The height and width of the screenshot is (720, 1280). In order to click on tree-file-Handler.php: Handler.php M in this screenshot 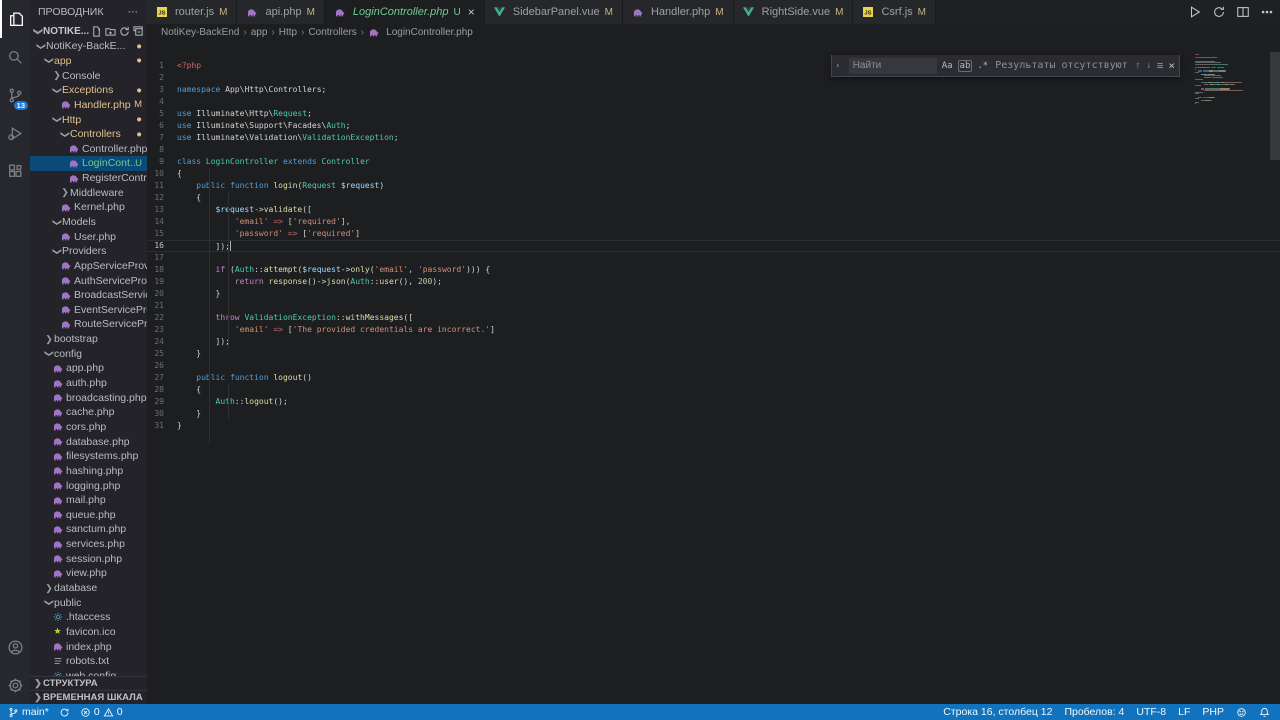, I will do `click(88, 105)`.